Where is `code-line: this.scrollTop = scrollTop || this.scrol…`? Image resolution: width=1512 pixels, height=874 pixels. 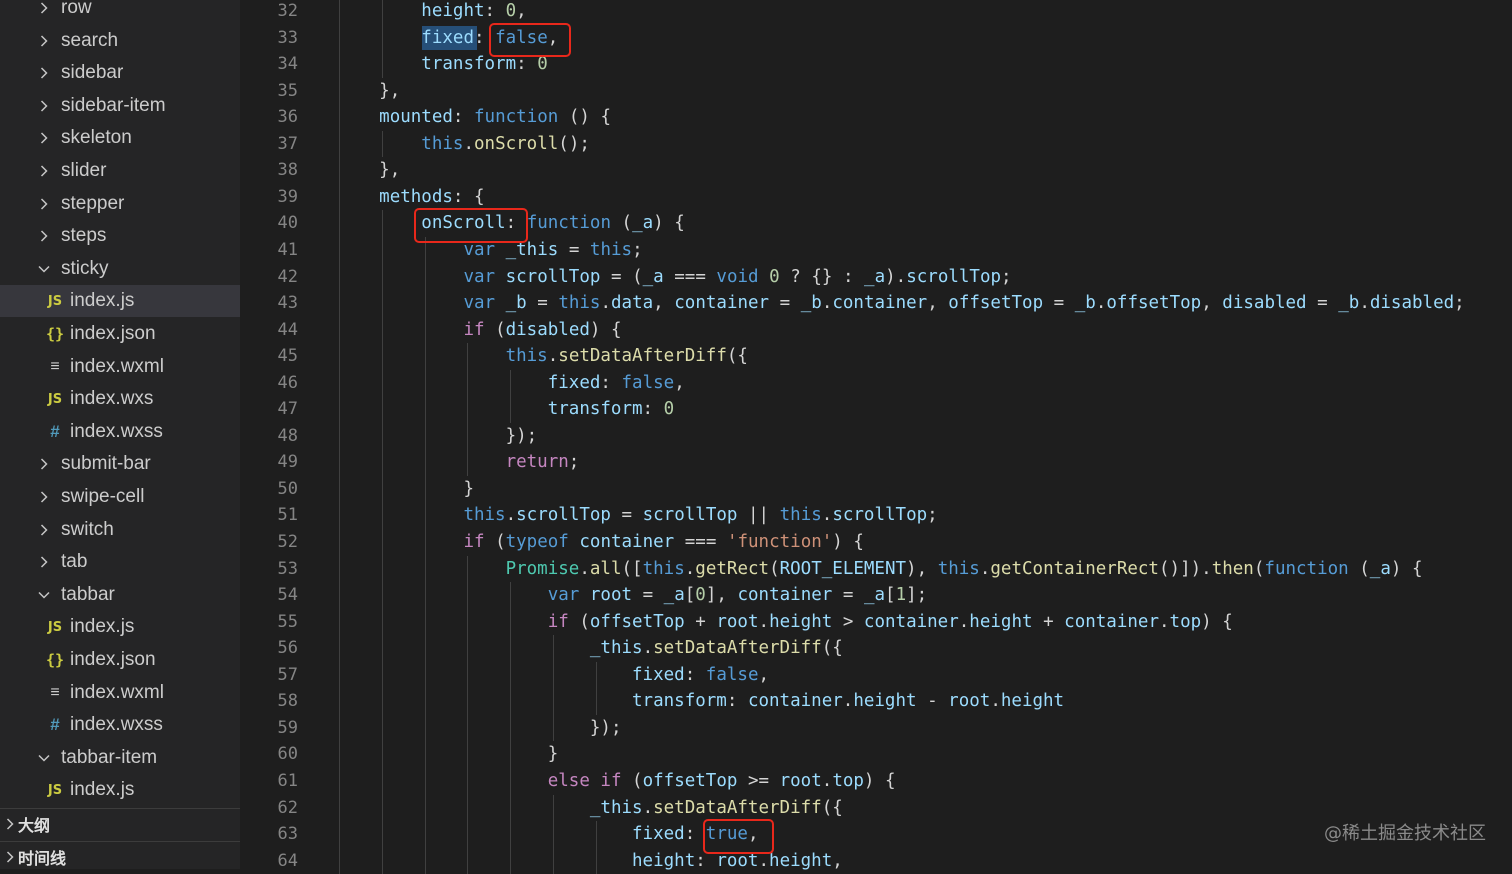 code-line: this.scrollTop = scrollTop || this.scrol… is located at coordinates (637, 515).